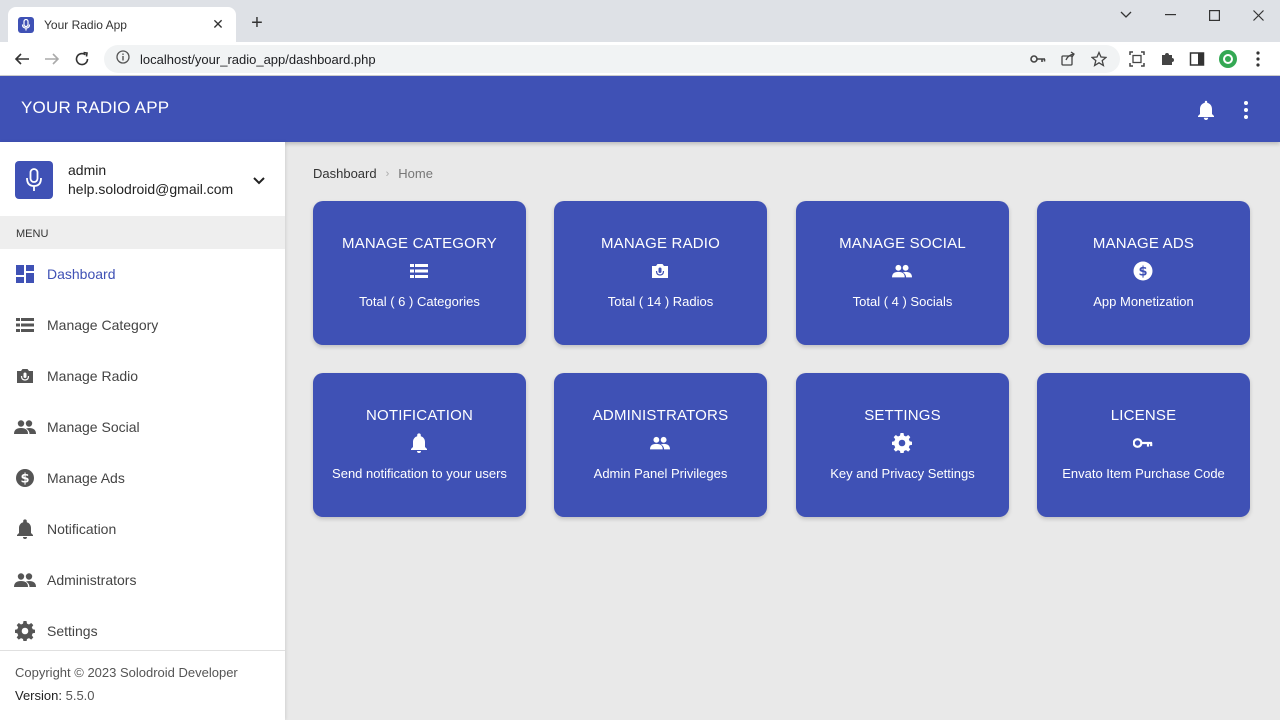  What do you see at coordinates (345, 173) in the screenshot?
I see `breadcrumb-dashboard: Dashboard` at bounding box center [345, 173].